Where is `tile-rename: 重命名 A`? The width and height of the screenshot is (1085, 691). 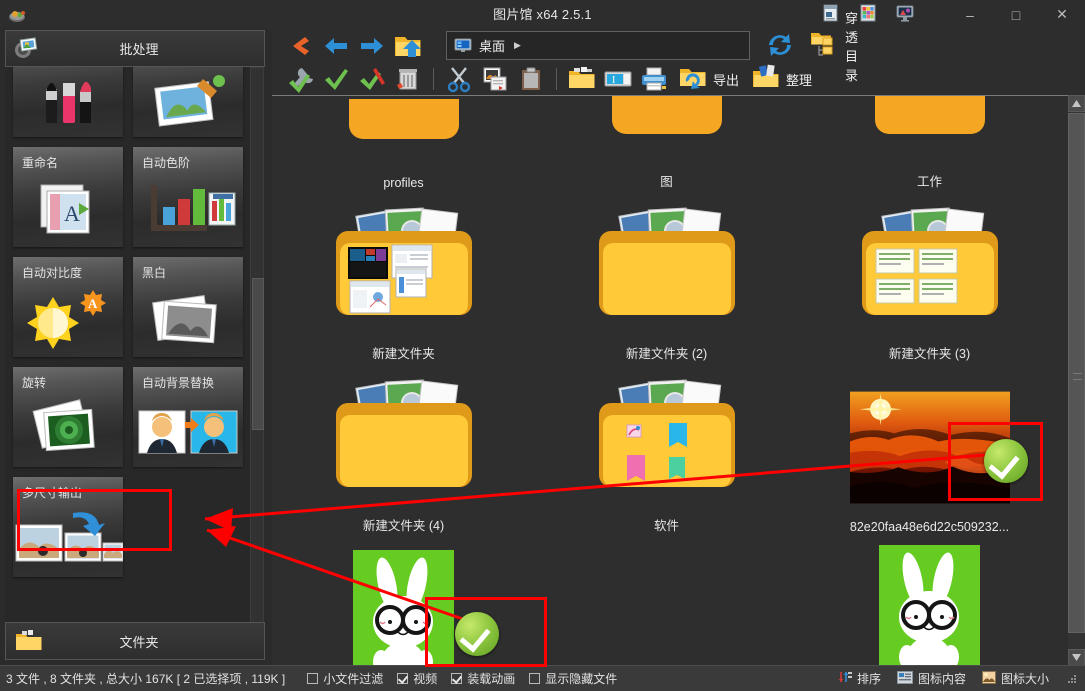 tile-rename: 重命名 A is located at coordinates (68, 197).